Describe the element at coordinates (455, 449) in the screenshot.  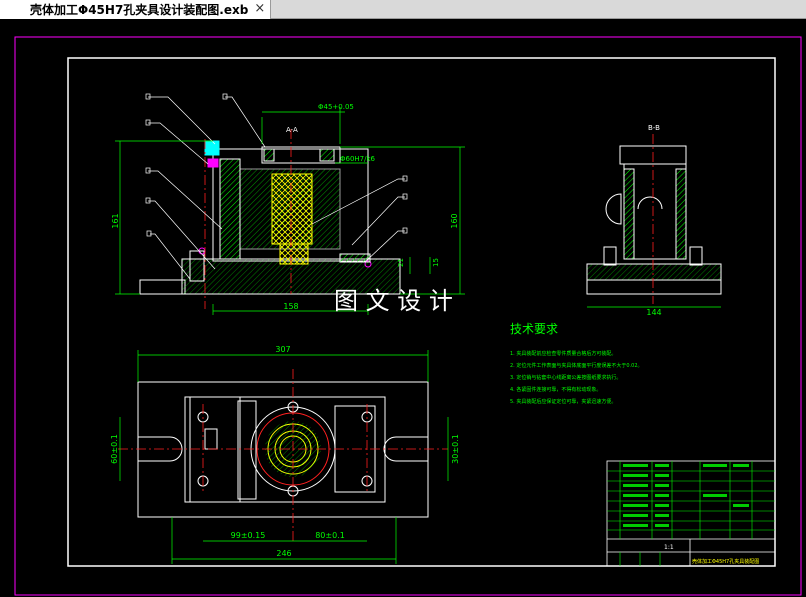
I see `dim-right-h: 30±0.1` at that location.